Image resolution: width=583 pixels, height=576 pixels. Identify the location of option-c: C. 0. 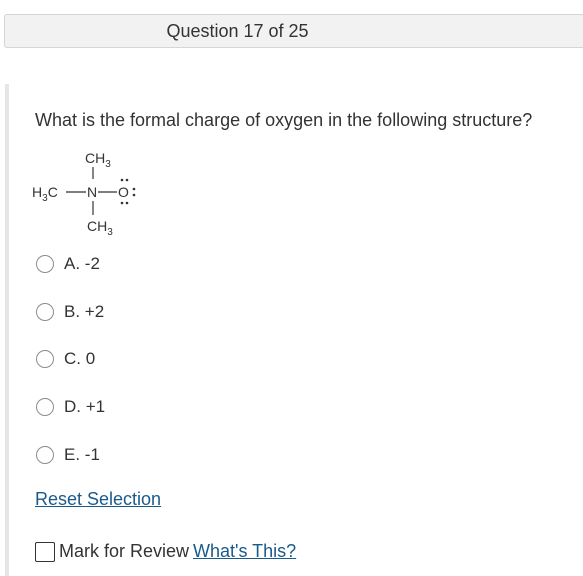
(65, 359).